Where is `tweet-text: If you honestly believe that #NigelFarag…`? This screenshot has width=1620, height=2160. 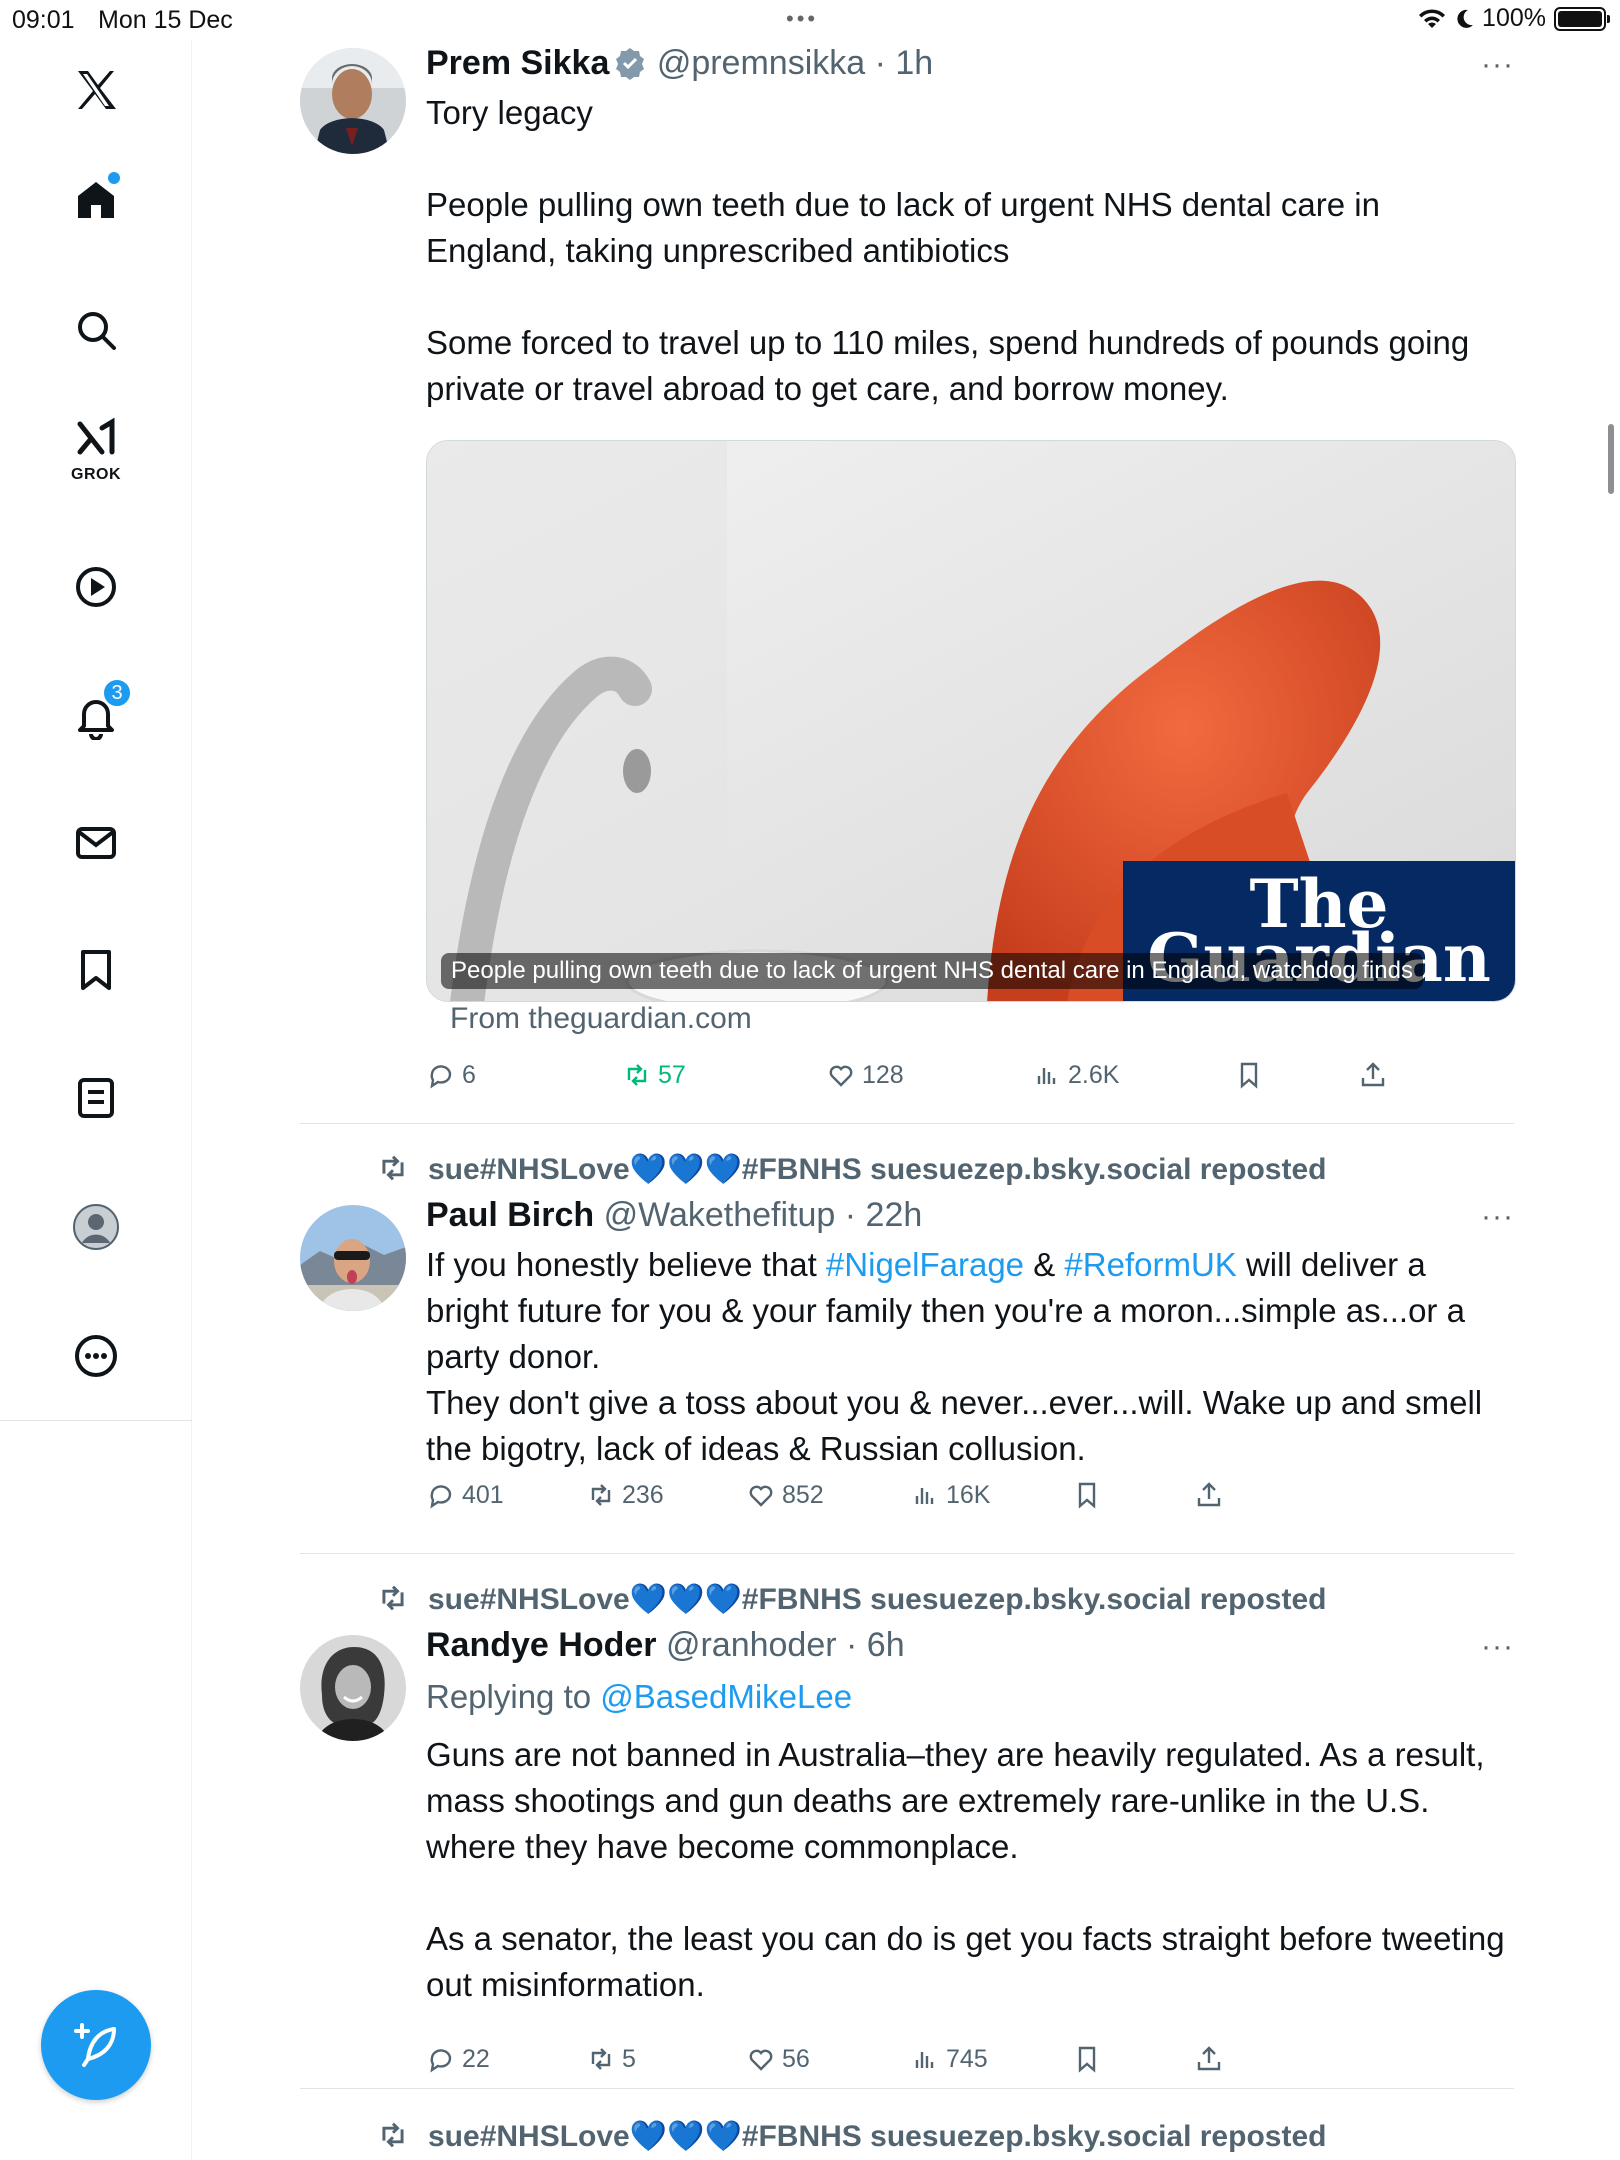 tweet-text: If you honestly believe that #NigelFarag… is located at coordinates (954, 1356).